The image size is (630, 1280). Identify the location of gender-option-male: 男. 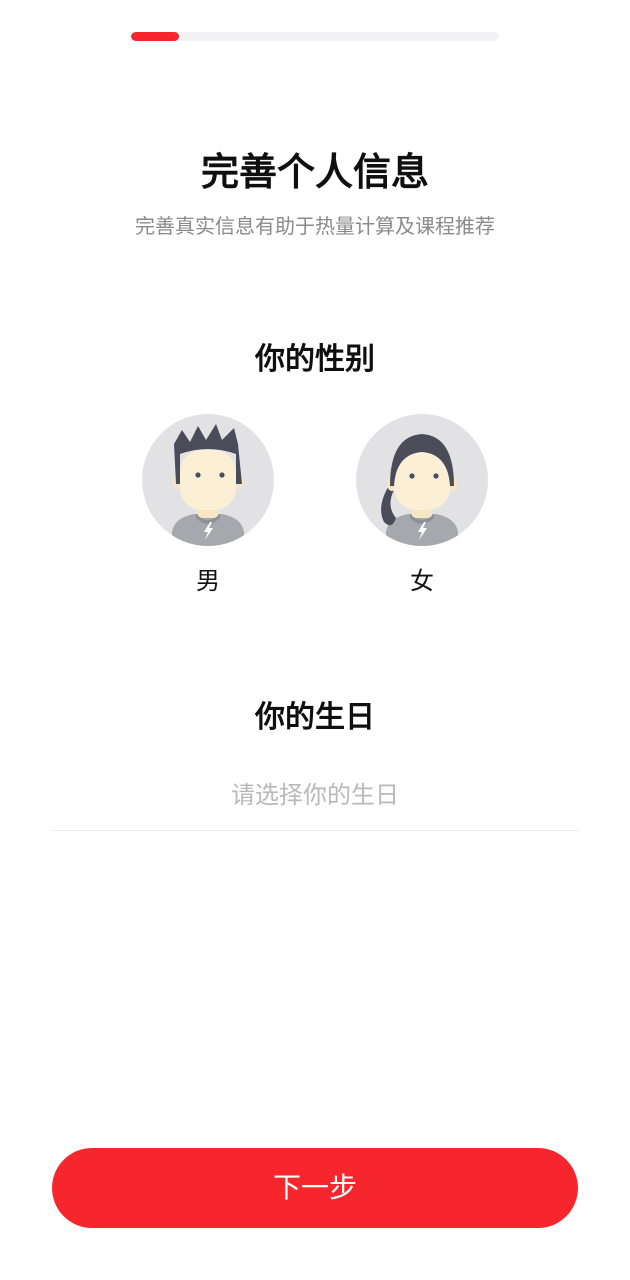
(208, 509).